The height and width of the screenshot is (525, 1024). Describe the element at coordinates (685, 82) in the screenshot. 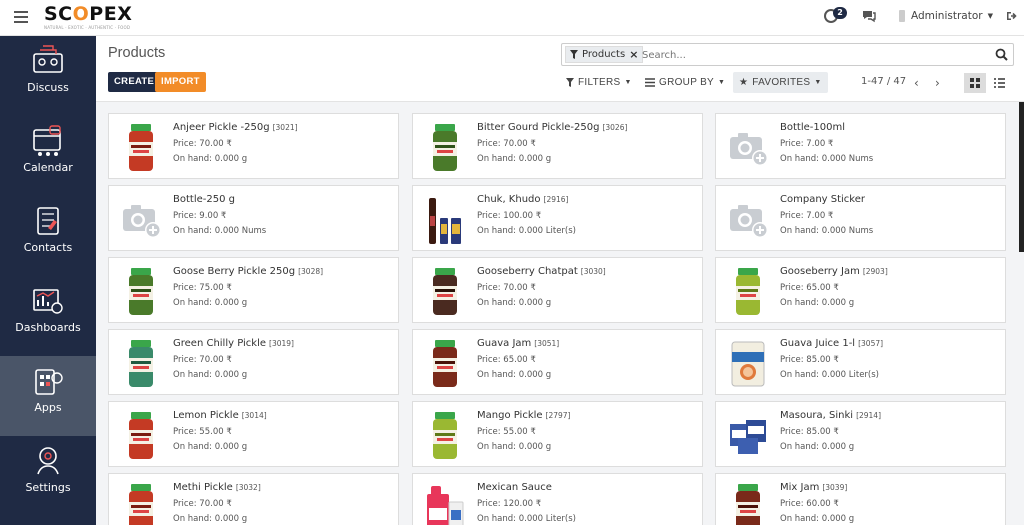

I see `groupby-button: GROUP BY ▼` at that location.